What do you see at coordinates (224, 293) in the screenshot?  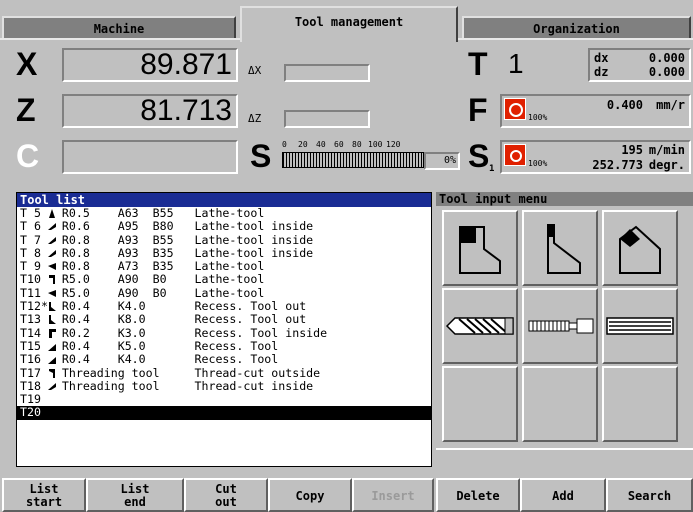 I see `list-item: T11 R5.0 A90 B0 Lathe-tool` at bounding box center [224, 293].